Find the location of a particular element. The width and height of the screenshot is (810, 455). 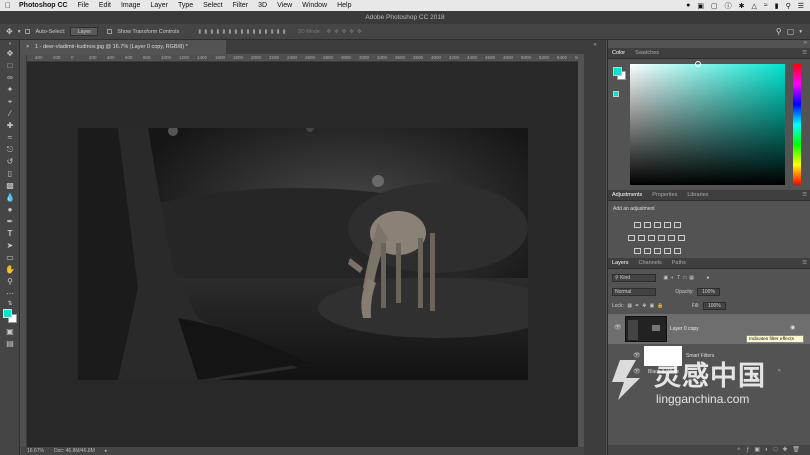

blend-mode-dropdown: Normal is located at coordinates (634, 292).